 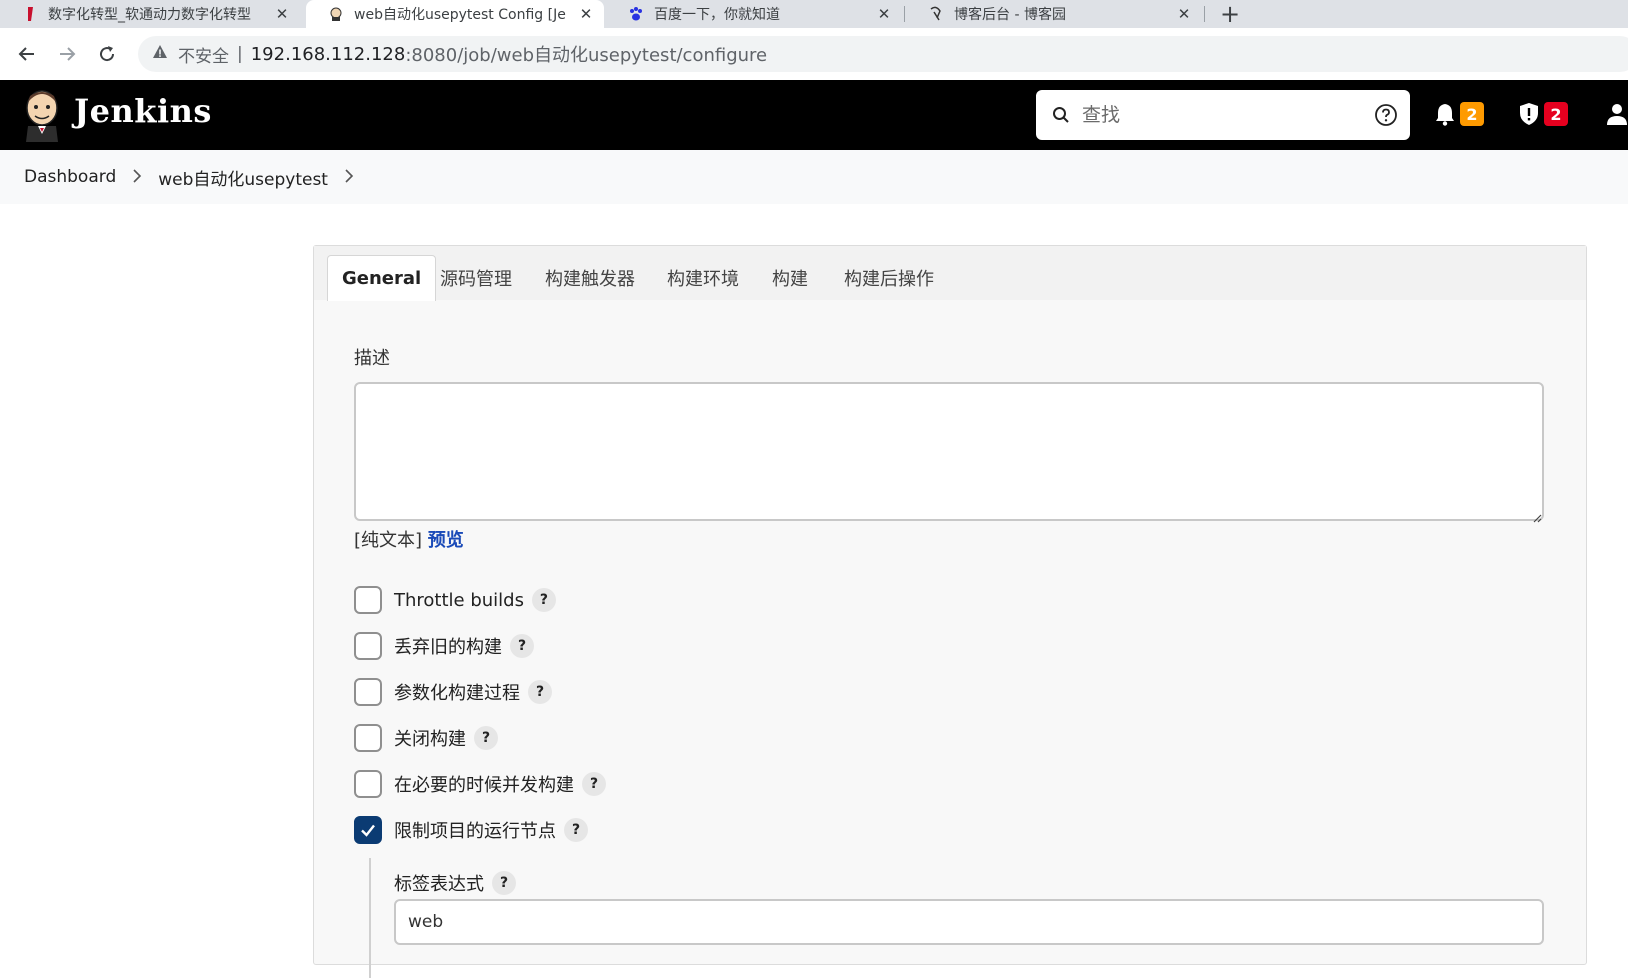 I want to click on tab-title: 百度一下，你就知道, so click(x=717, y=15).